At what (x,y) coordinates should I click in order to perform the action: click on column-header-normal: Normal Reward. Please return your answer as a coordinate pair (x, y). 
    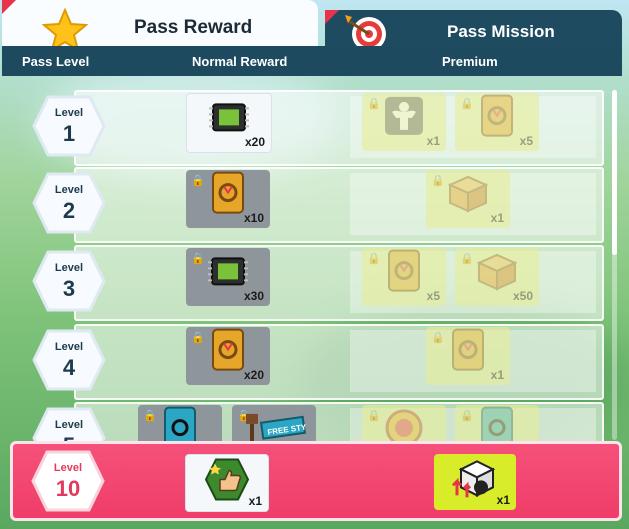
    Looking at the image, I should click on (240, 61).